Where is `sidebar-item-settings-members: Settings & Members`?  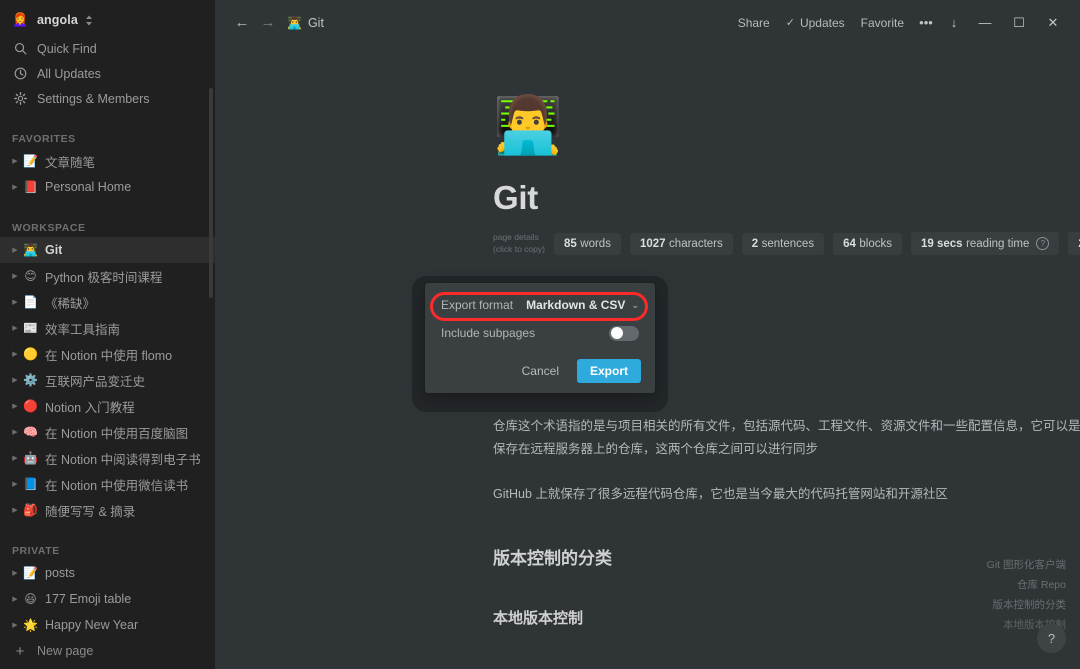 sidebar-item-settings-members: Settings & Members is located at coordinates (107, 98).